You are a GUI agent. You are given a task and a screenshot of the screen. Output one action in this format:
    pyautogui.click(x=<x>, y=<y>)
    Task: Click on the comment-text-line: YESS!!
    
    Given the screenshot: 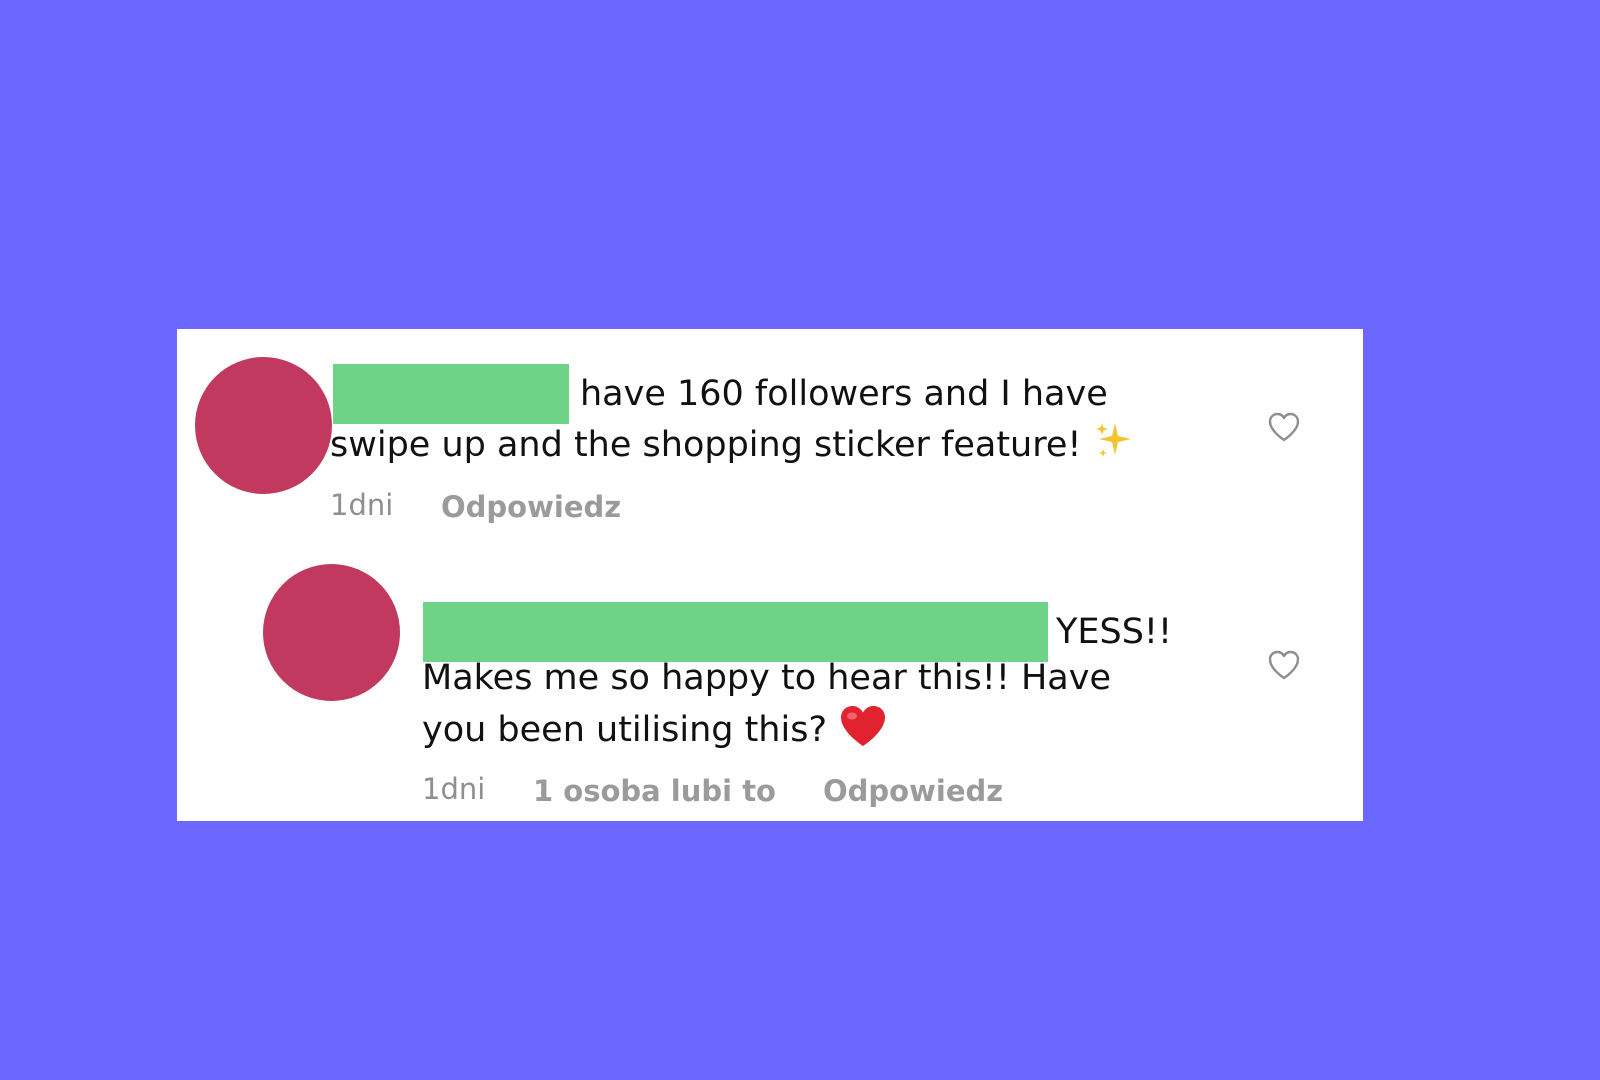 What is the action you would take?
    pyautogui.click(x=1114, y=632)
    